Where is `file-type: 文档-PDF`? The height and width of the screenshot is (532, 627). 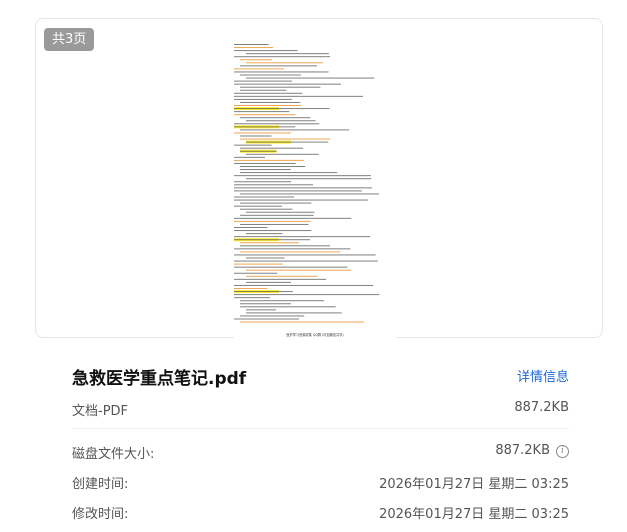
file-type: 文档-PDF is located at coordinates (100, 411).